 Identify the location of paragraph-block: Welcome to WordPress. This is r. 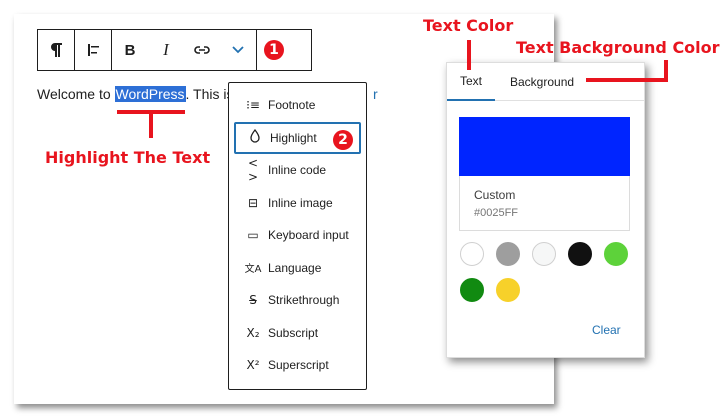
(207, 94).